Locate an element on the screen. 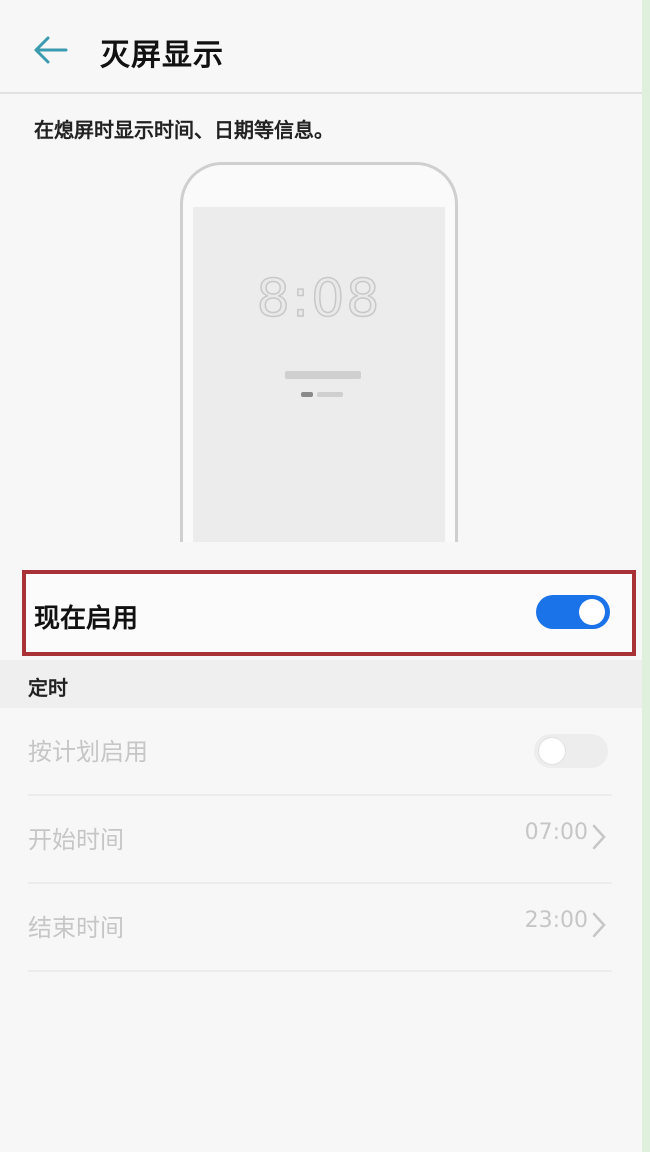 The width and height of the screenshot is (650, 1152). start-time-value: 07:00 is located at coordinates (556, 832).